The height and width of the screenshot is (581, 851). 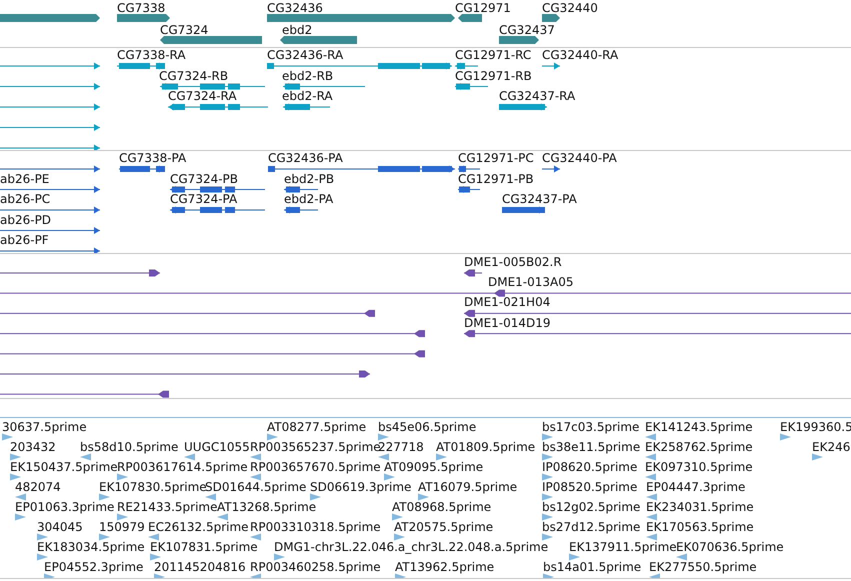 I want to click on feature-label: AT13268.5prime, so click(x=266, y=507).